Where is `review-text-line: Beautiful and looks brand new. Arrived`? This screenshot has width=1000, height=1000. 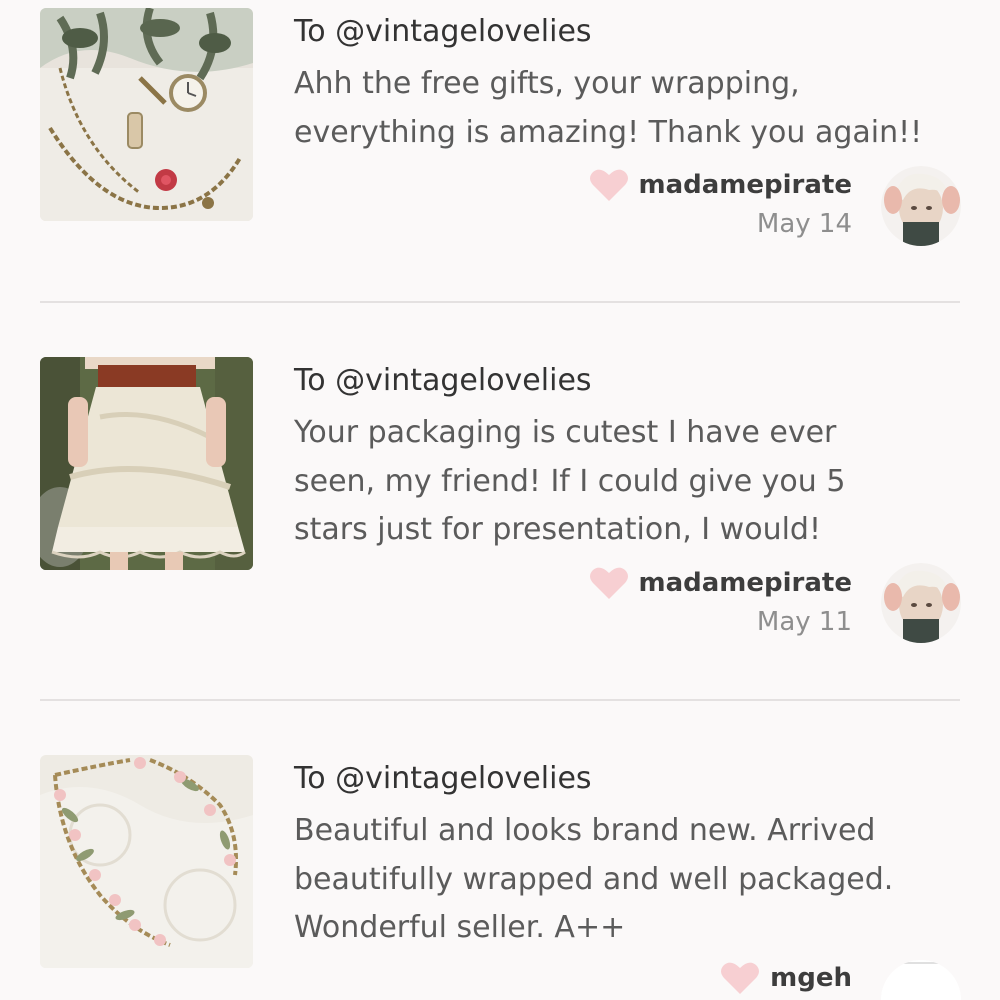
review-text-line: Beautiful and looks brand new. Arrived is located at coordinates (585, 830).